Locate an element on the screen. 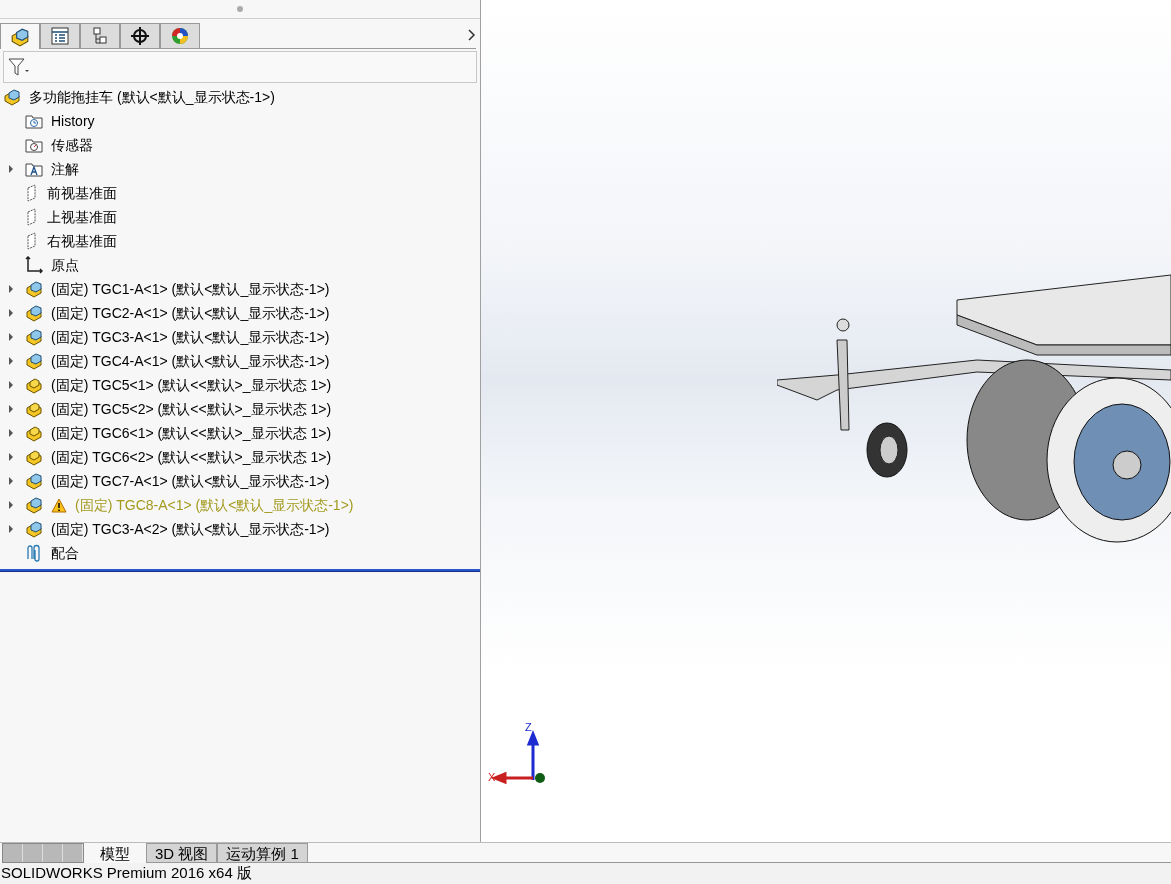  tree-item-label: 配合 is located at coordinates (65, 553).